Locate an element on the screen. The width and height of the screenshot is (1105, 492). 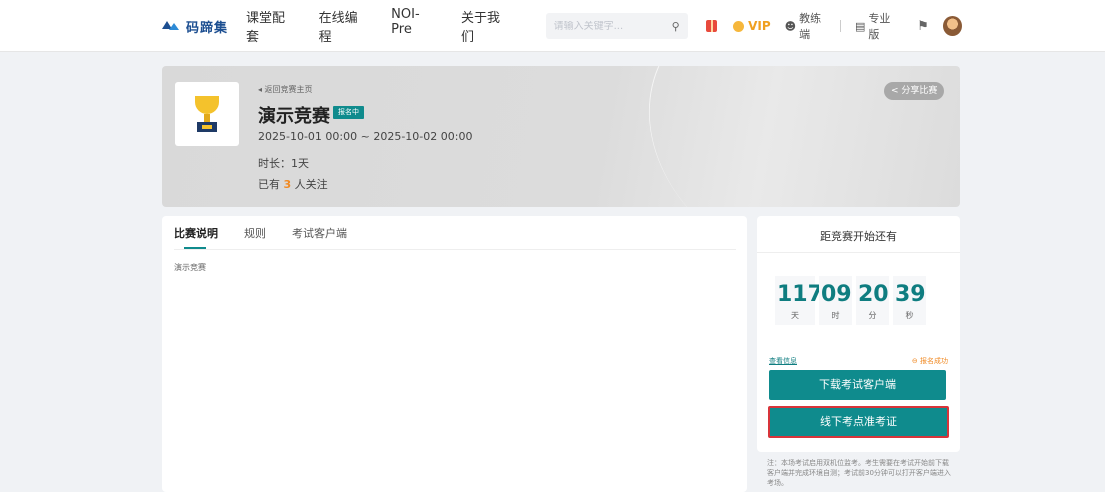
status-badge: 报名中 is located at coordinates (348, 112).